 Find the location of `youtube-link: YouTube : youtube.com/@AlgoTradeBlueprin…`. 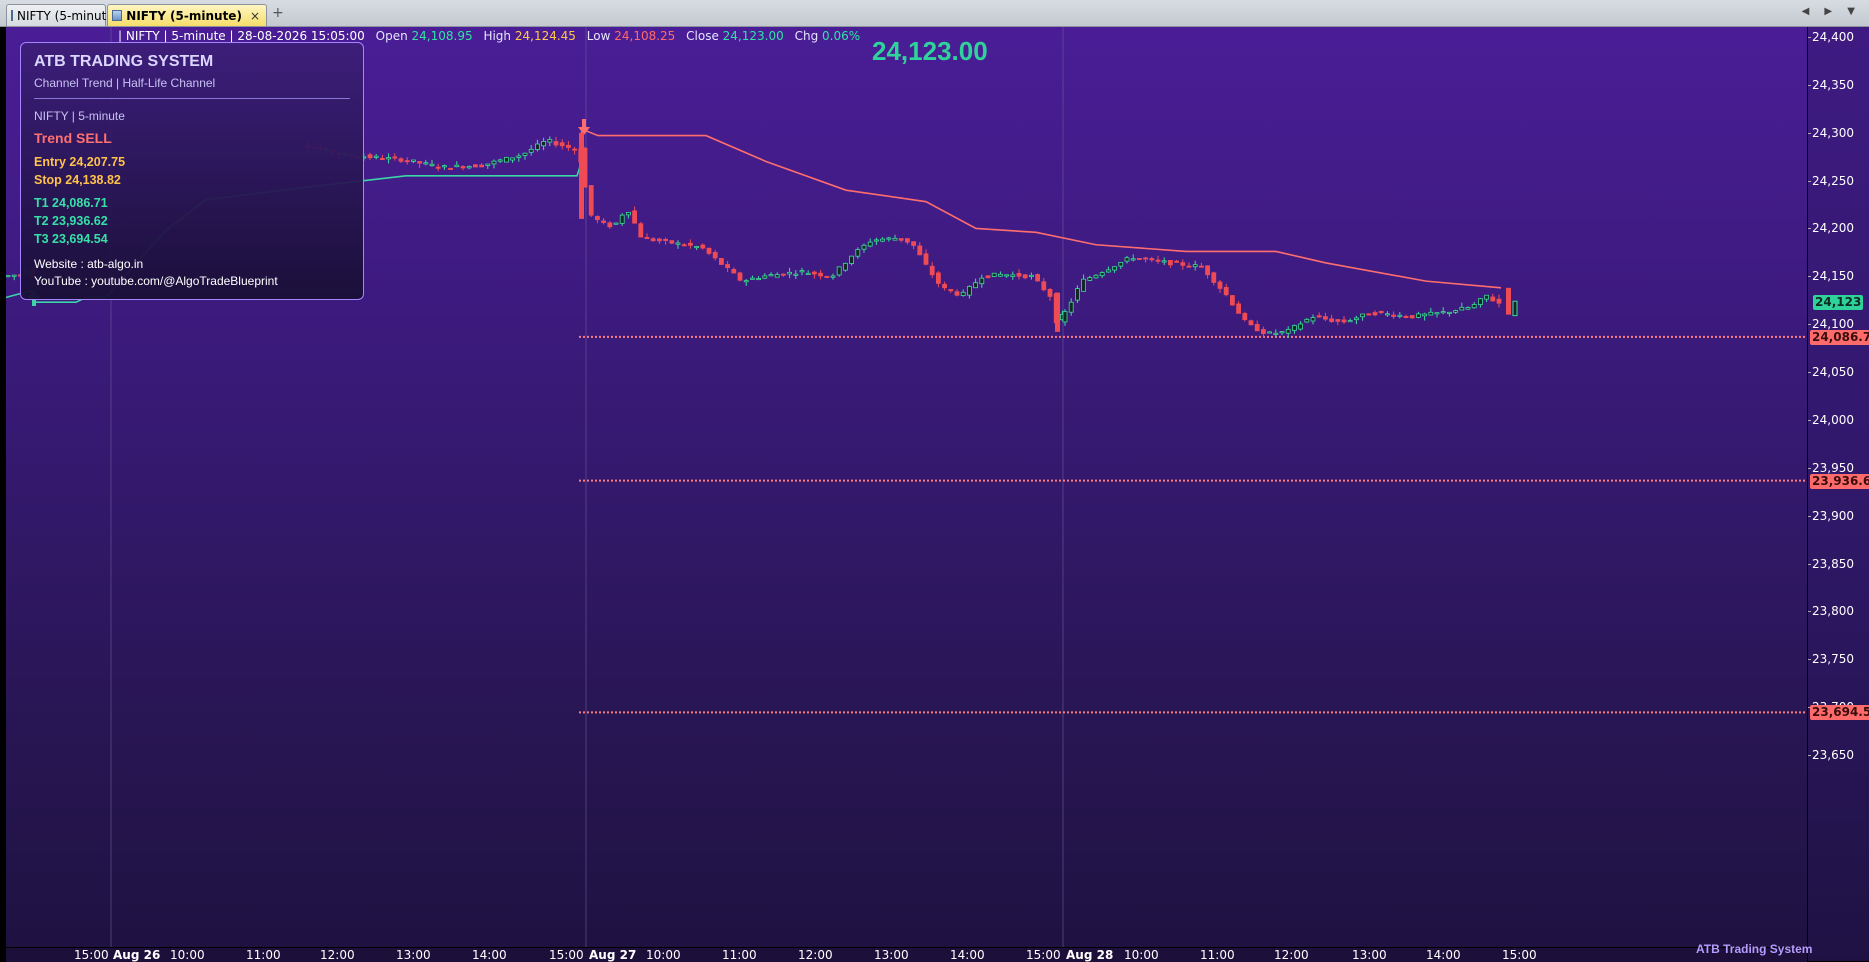

youtube-link: YouTube : youtube.com/@AlgoTradeBlueprin… is located at coordinates (192, 281).